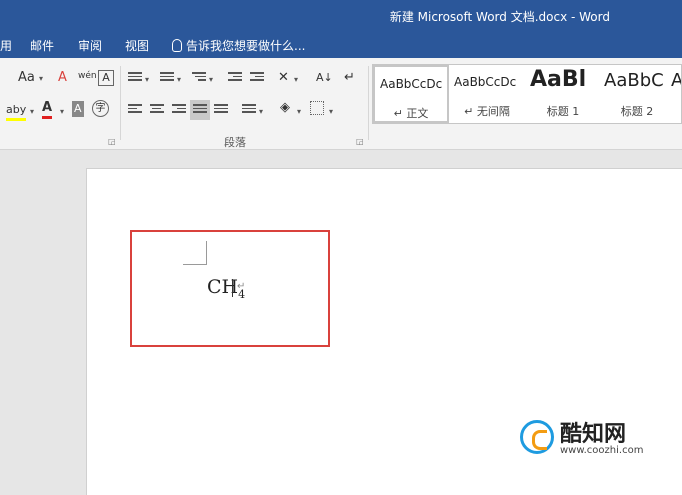 The image size is (682, 495). I want to click on tab-view: 视图, so click(137, 45).